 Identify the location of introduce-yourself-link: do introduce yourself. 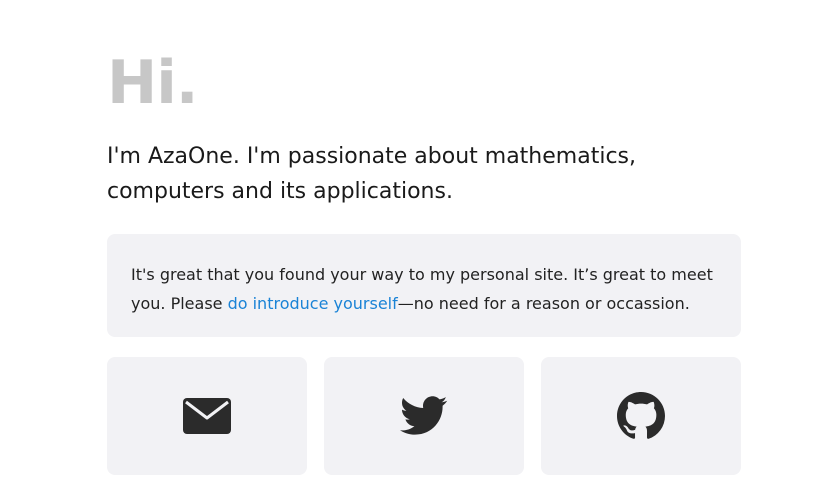
(313, 303).